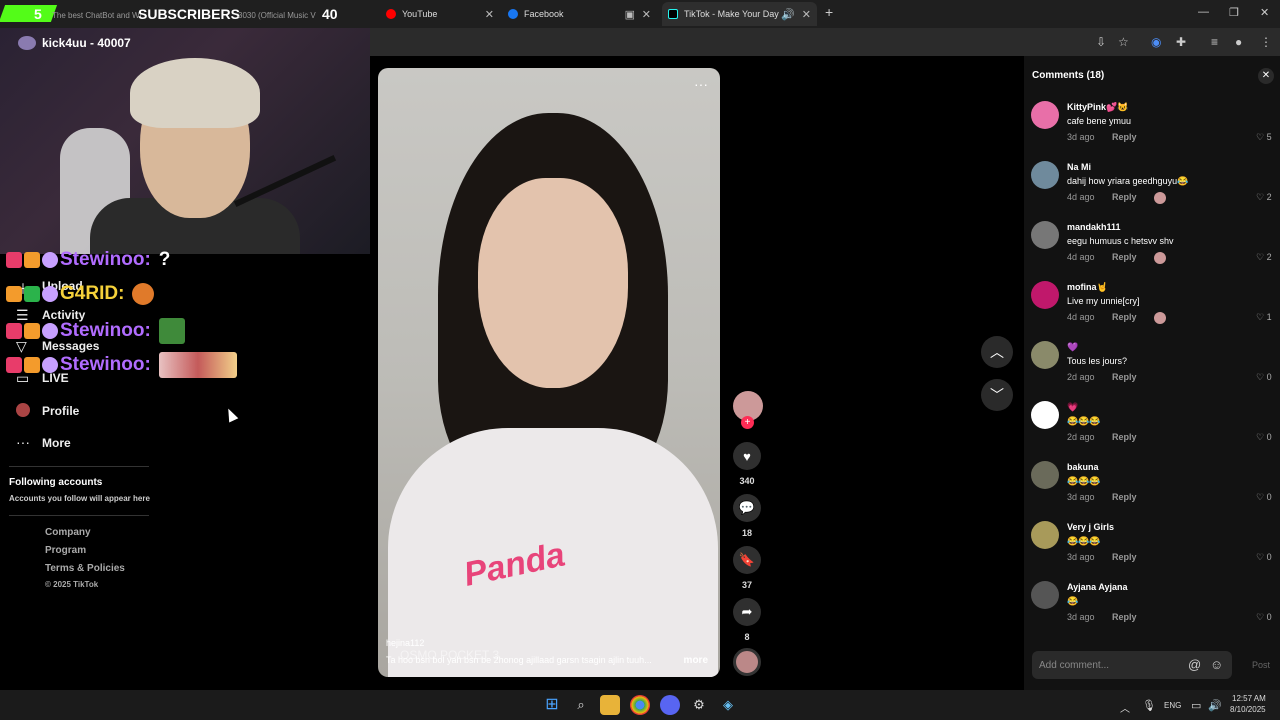 The image size is (1280, 720). I want to click on comment-action: 💬 18, so click(747, 516).